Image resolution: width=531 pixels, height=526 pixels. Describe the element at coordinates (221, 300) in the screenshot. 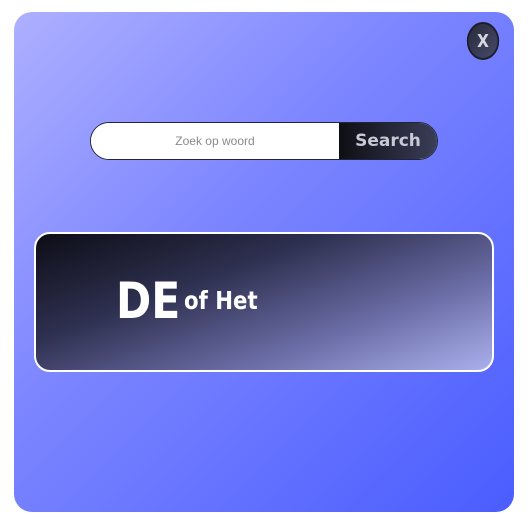

I see `article-hint: of Het` at that location.